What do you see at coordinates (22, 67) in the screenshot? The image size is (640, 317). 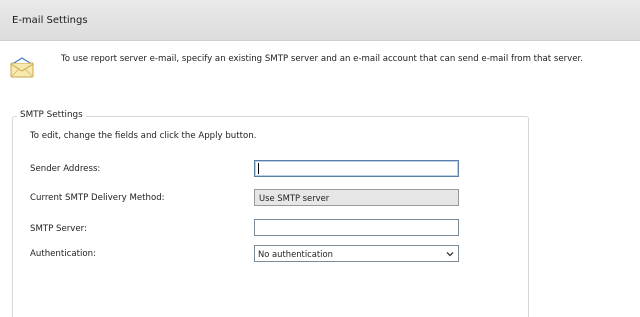 I see `envelope-icon` at bounding box center [22, 67].